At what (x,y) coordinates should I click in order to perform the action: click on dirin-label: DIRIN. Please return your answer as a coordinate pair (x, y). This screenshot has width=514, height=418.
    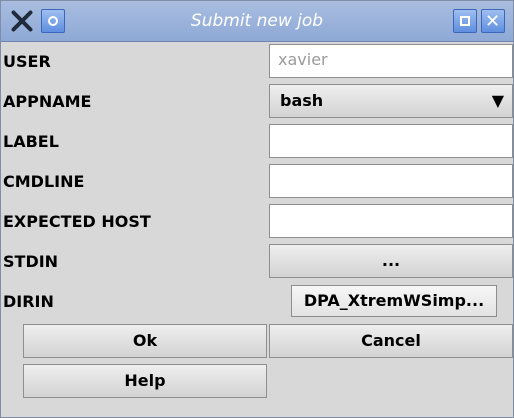
    Looking at the image, I should click on (28, 301).